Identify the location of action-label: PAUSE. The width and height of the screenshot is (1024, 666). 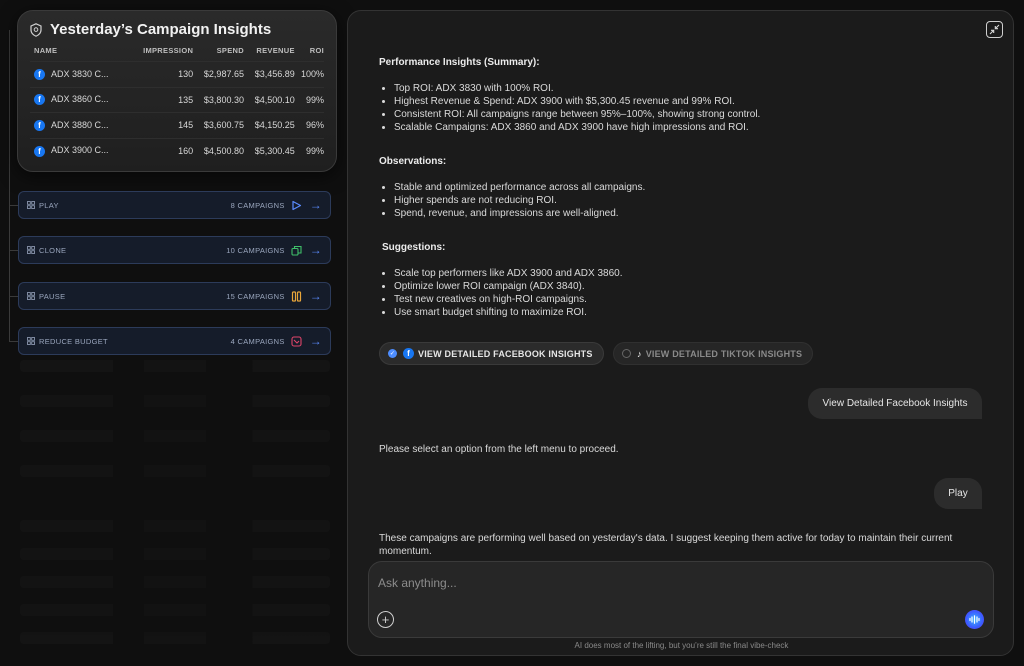
(52, 296).